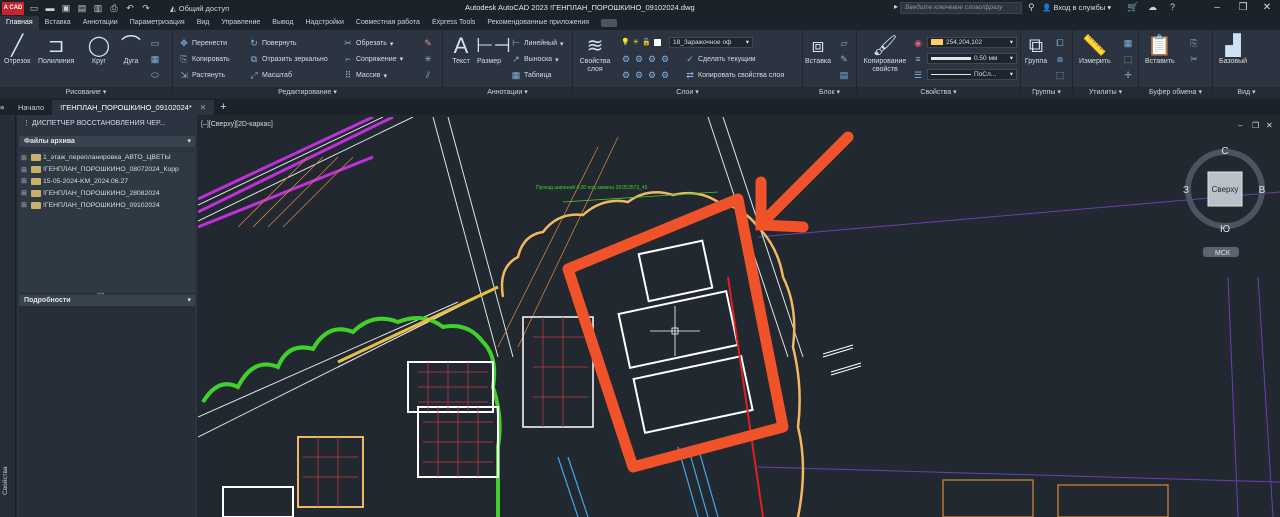 This screenshot has width=1280, height=517. What do you see at coordinates (972, 74) in the screenshot?
I see `linetype-dropdown: ПоСл... ▾` at bounding box center [972, 74].